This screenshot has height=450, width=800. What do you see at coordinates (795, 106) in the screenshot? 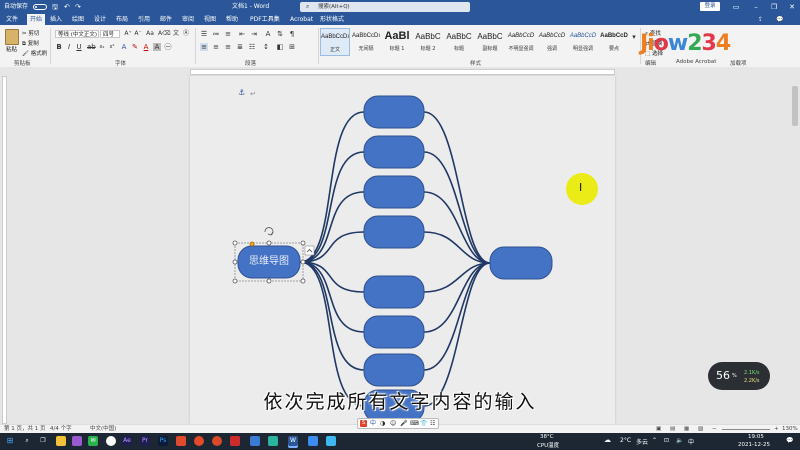
I see `scrollbar-thumb` at bounding box center [795, 106].